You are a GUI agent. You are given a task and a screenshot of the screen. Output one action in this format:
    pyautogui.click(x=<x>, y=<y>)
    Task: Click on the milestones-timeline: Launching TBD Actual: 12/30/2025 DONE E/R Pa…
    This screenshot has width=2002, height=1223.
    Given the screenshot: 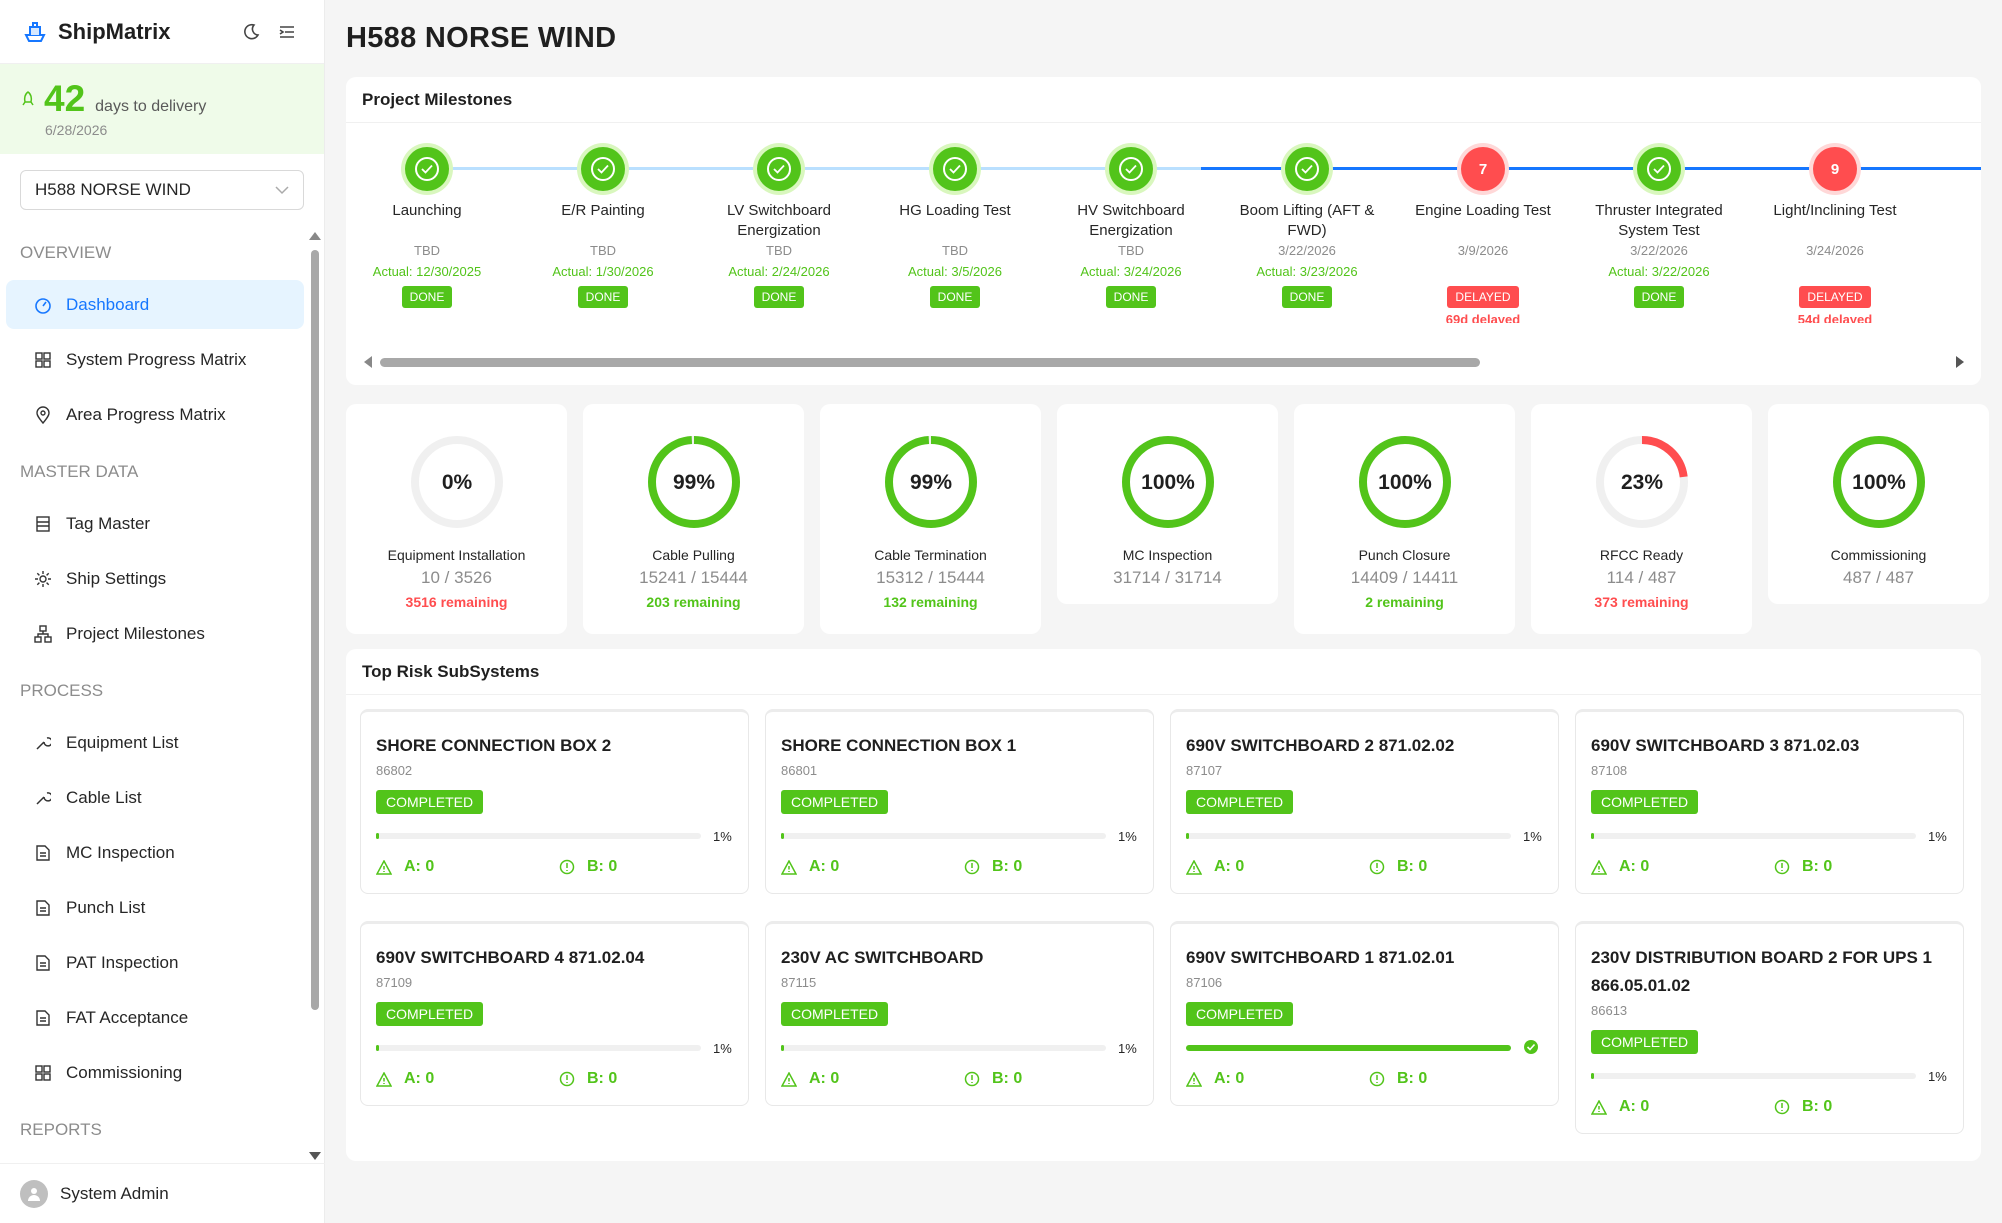 What is the action you would take?
    pyautogui.click(x=1163, y=223)
    